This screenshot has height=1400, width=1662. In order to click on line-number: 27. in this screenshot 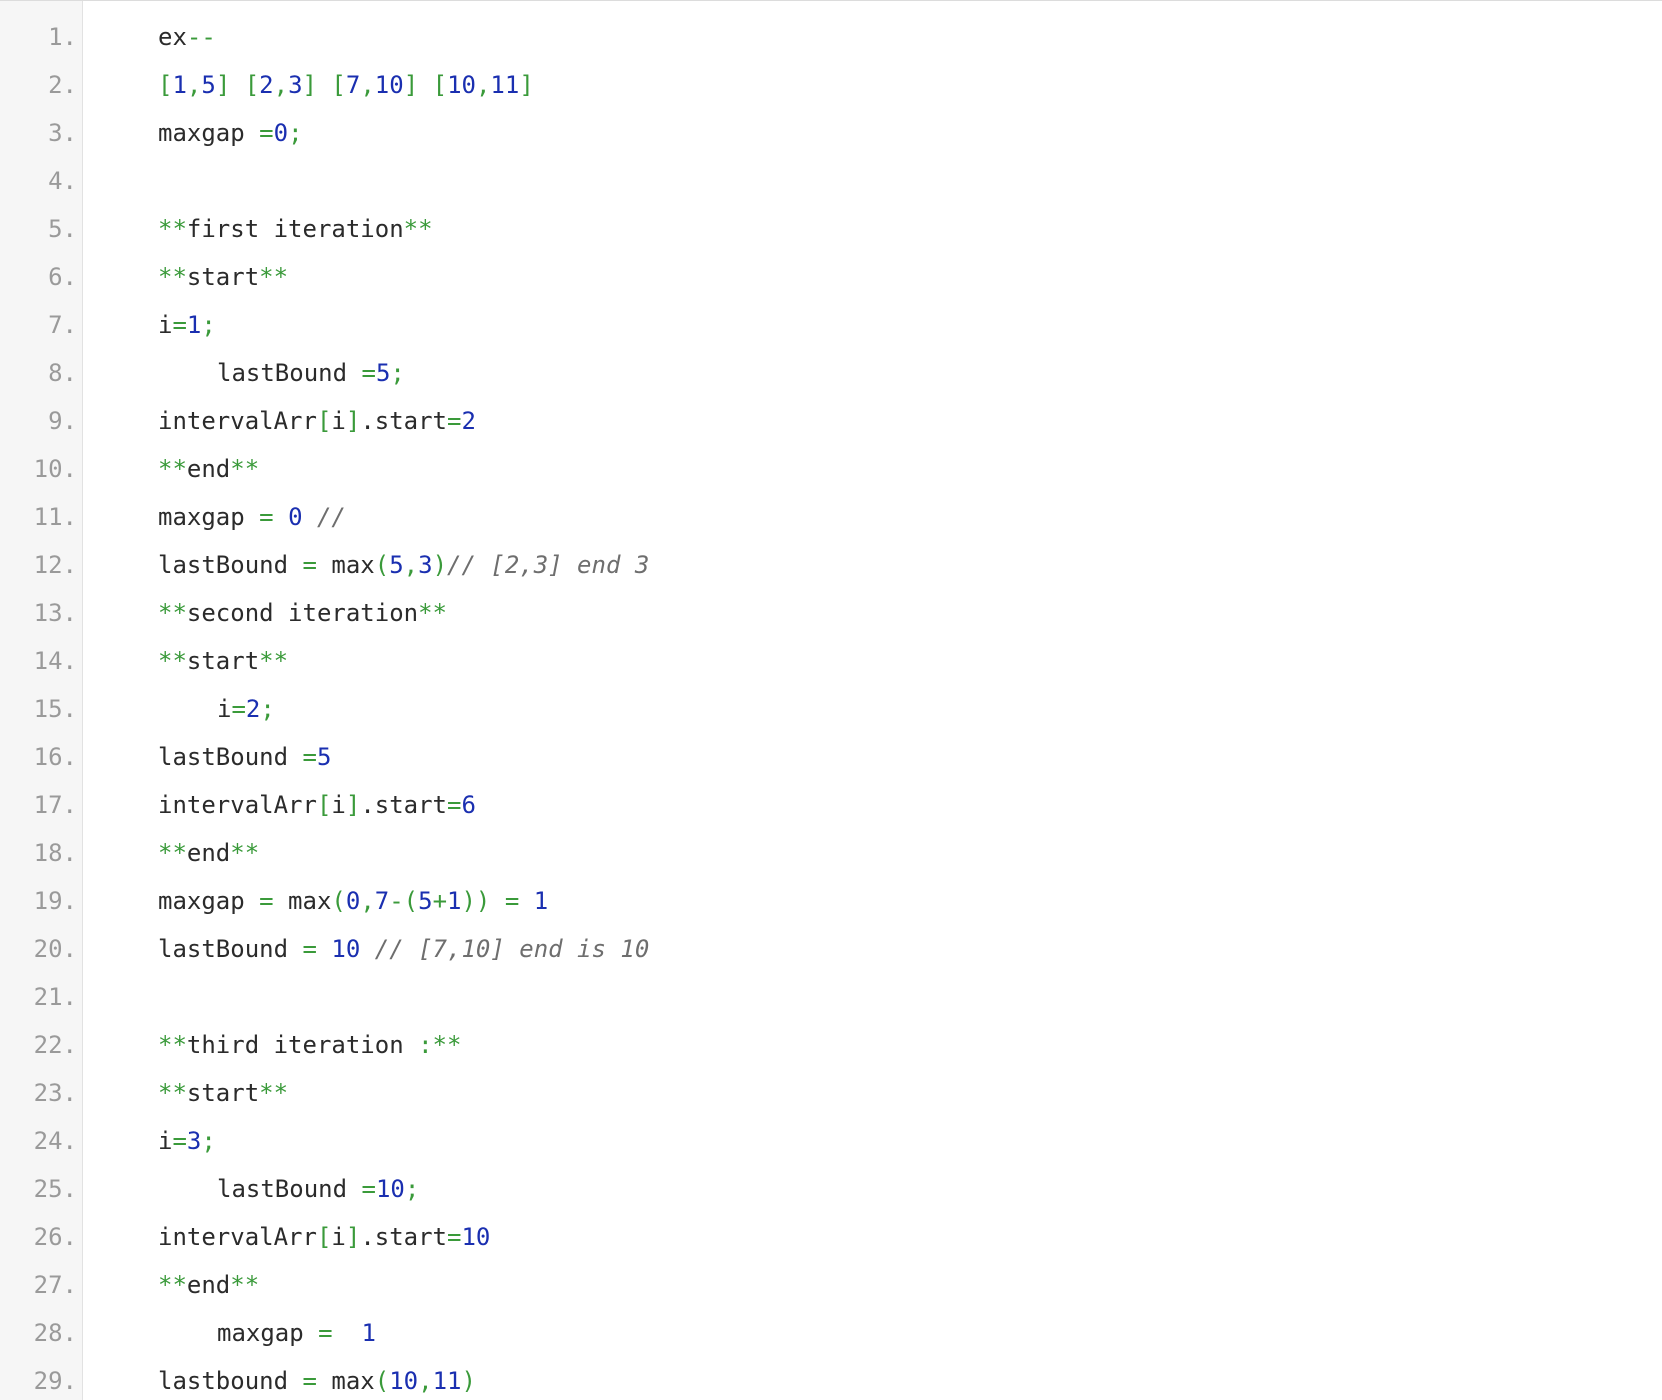, I will do `click(55, 1285)`.